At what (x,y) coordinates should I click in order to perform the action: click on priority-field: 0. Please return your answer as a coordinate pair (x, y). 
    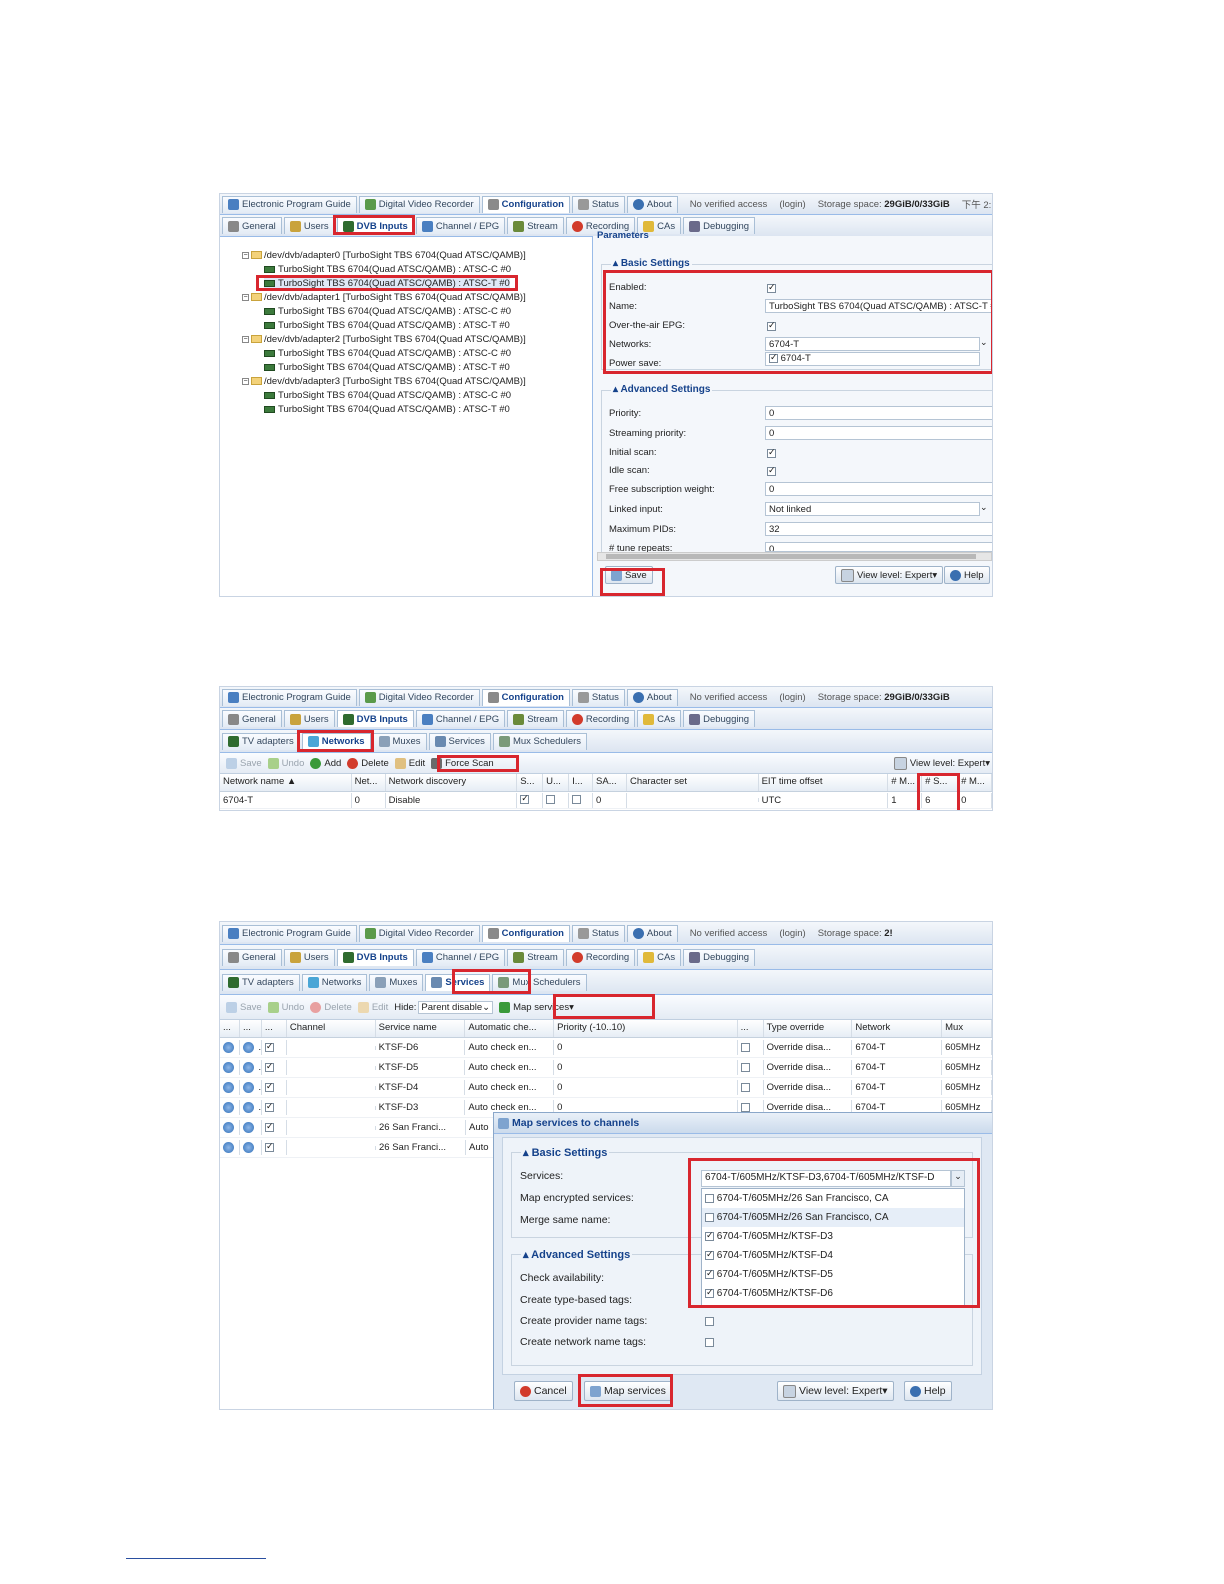
    Looking at the image, I should click on (878, 413).